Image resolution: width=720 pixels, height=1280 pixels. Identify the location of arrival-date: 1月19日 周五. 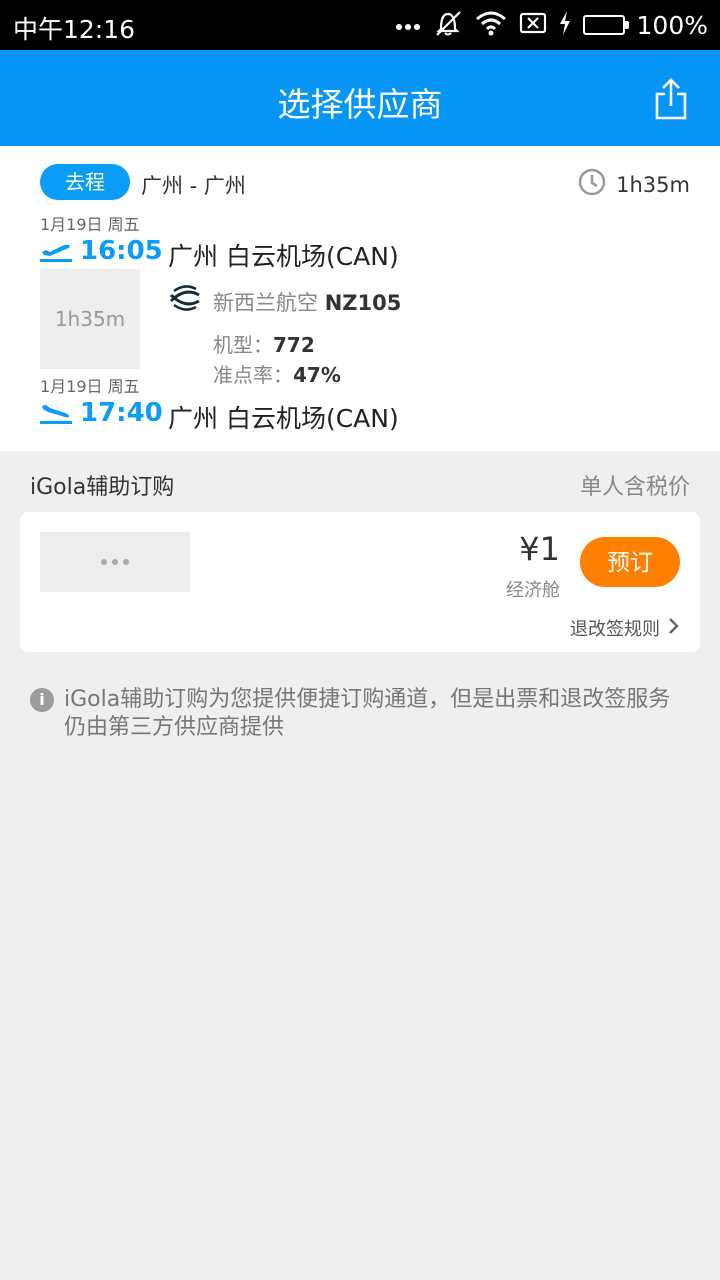
(90, 386).